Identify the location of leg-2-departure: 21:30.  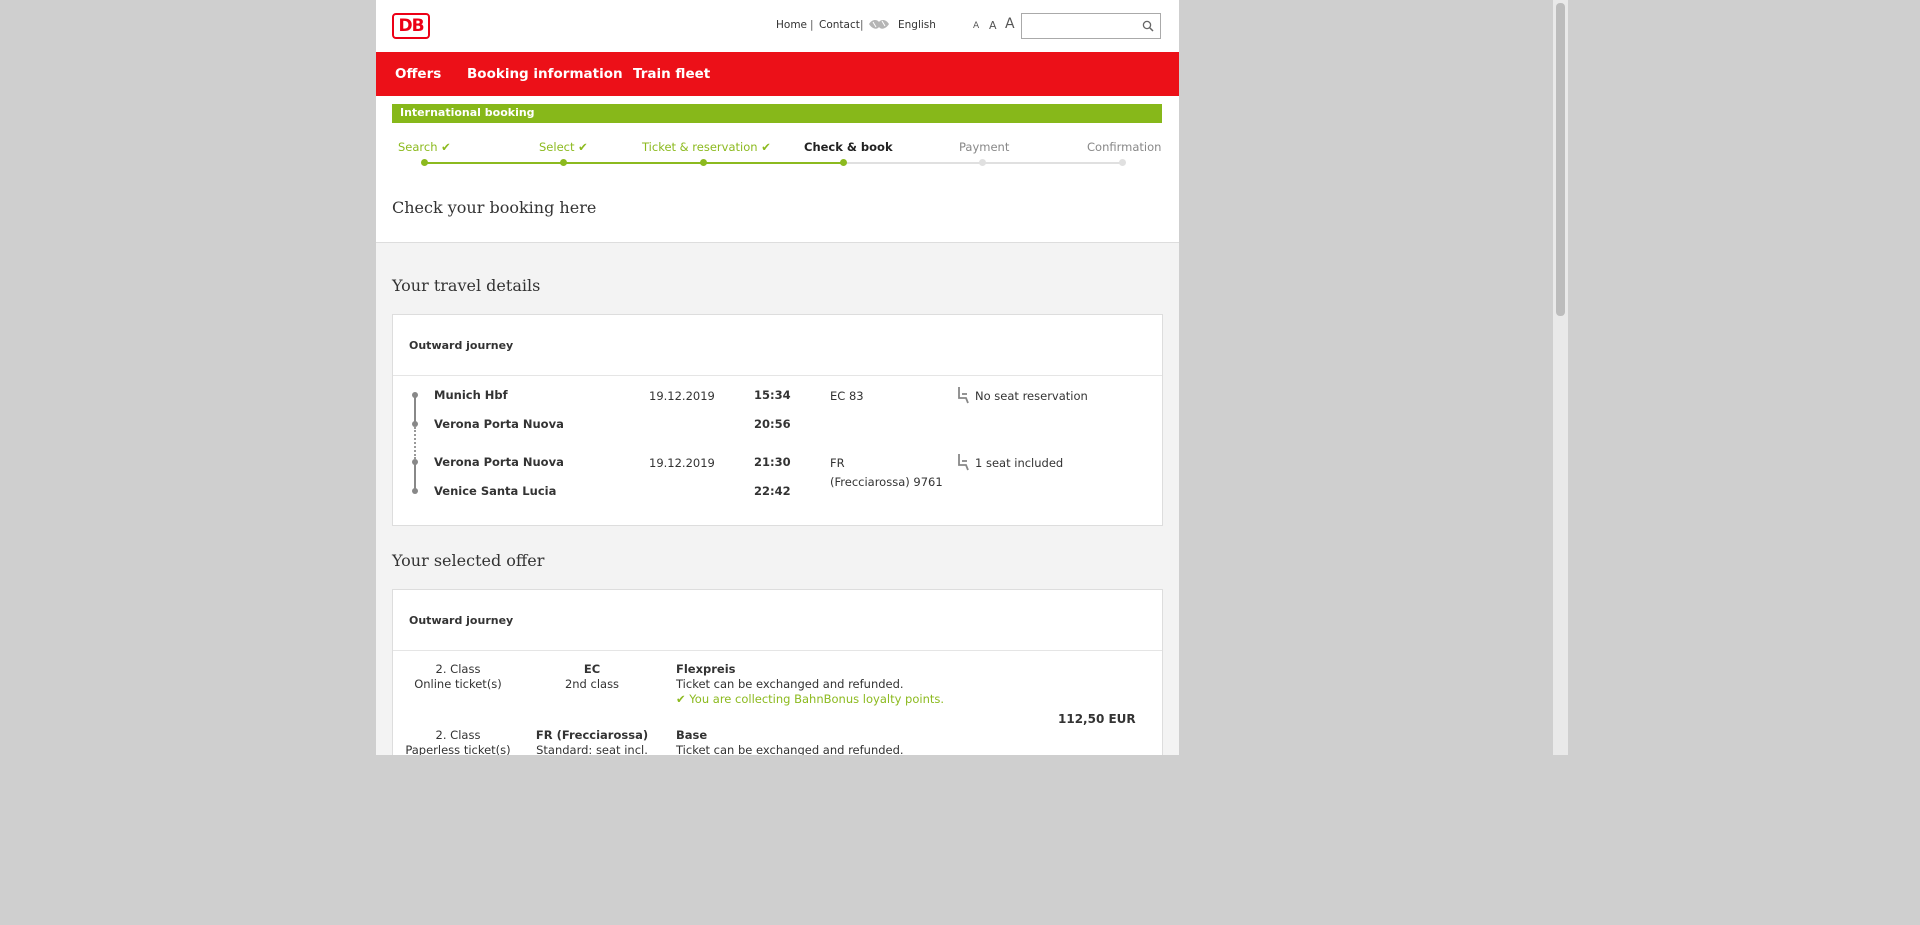
(772, 462).